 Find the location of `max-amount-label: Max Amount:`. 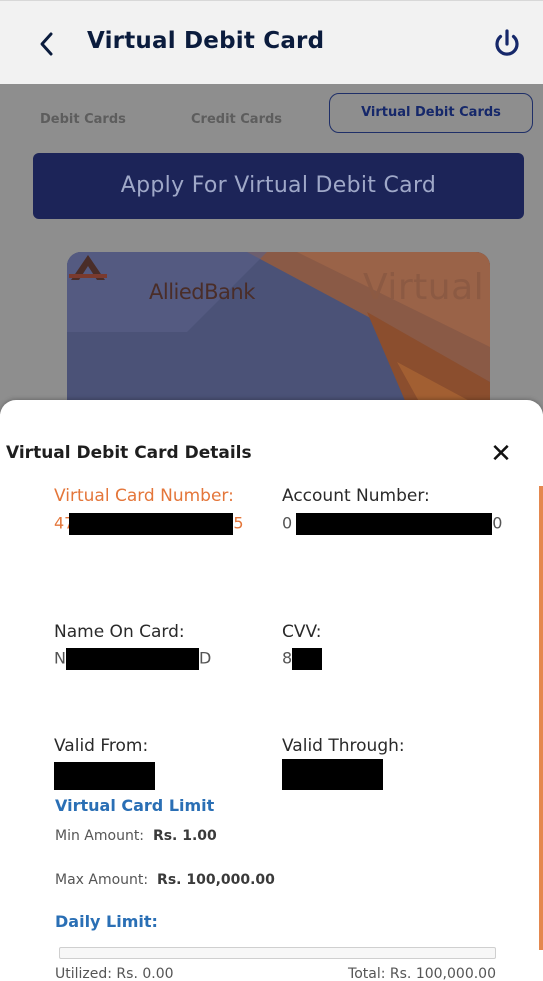

max-amount-label: Max Amount: is located at coordinates (102, 880).